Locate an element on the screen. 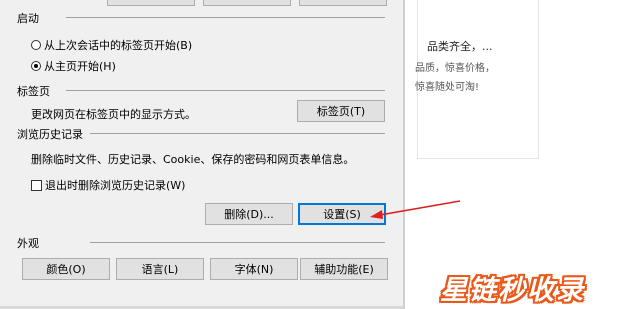 The height and width of the screenshot is (309, 620). history-divider is located at coordinates (237, 133).